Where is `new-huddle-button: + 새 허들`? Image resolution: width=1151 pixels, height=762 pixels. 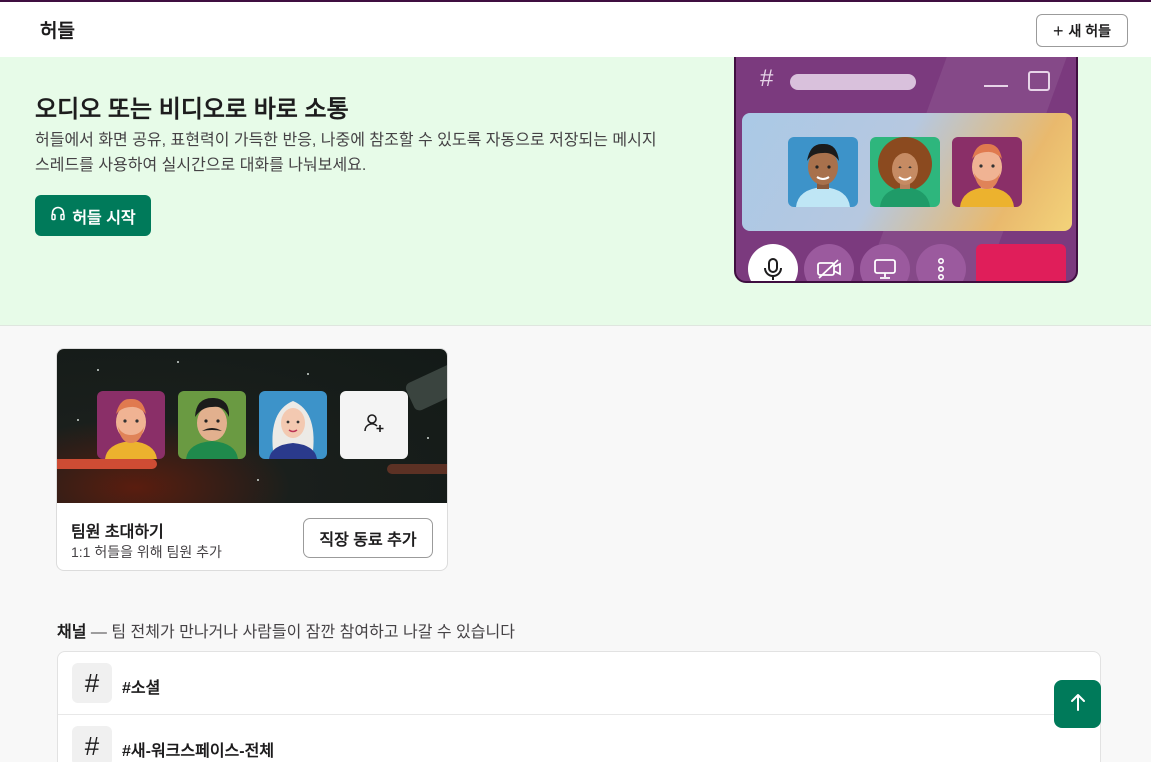
new-huddle-button: + 새 허들 is located at coordinates (1082, 30).